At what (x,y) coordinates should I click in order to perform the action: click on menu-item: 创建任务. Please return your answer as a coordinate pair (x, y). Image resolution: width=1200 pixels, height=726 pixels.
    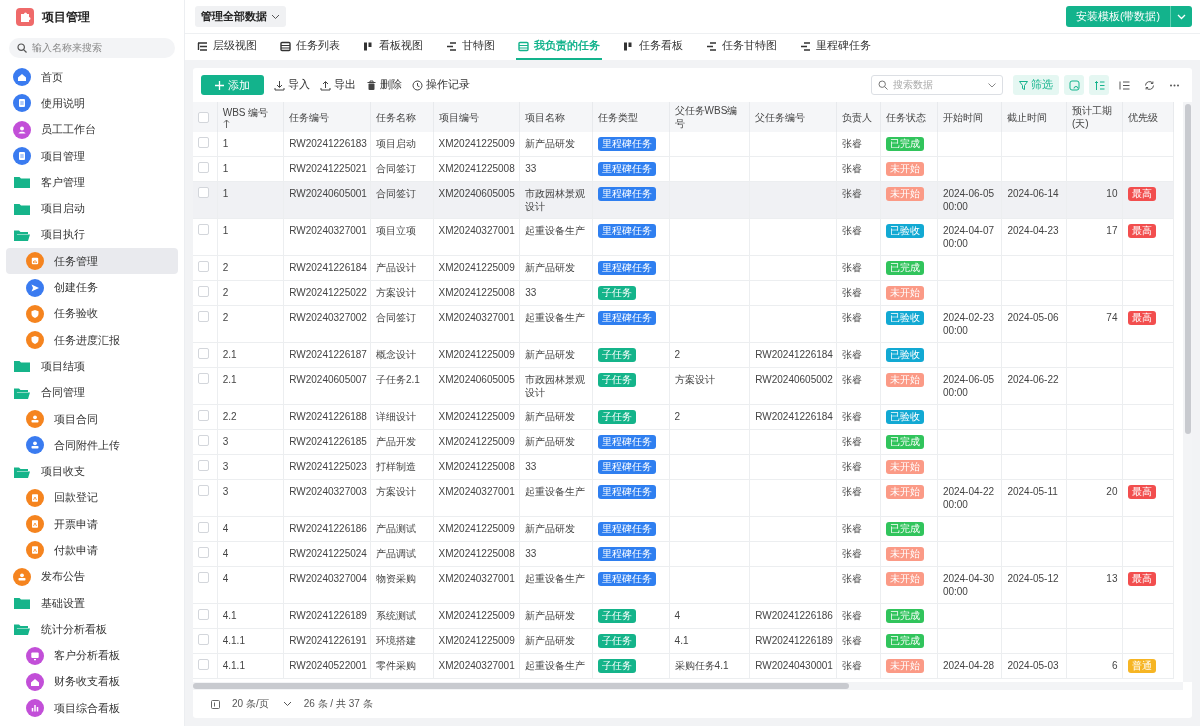
    Looking at the image, I should click on (92, 287).